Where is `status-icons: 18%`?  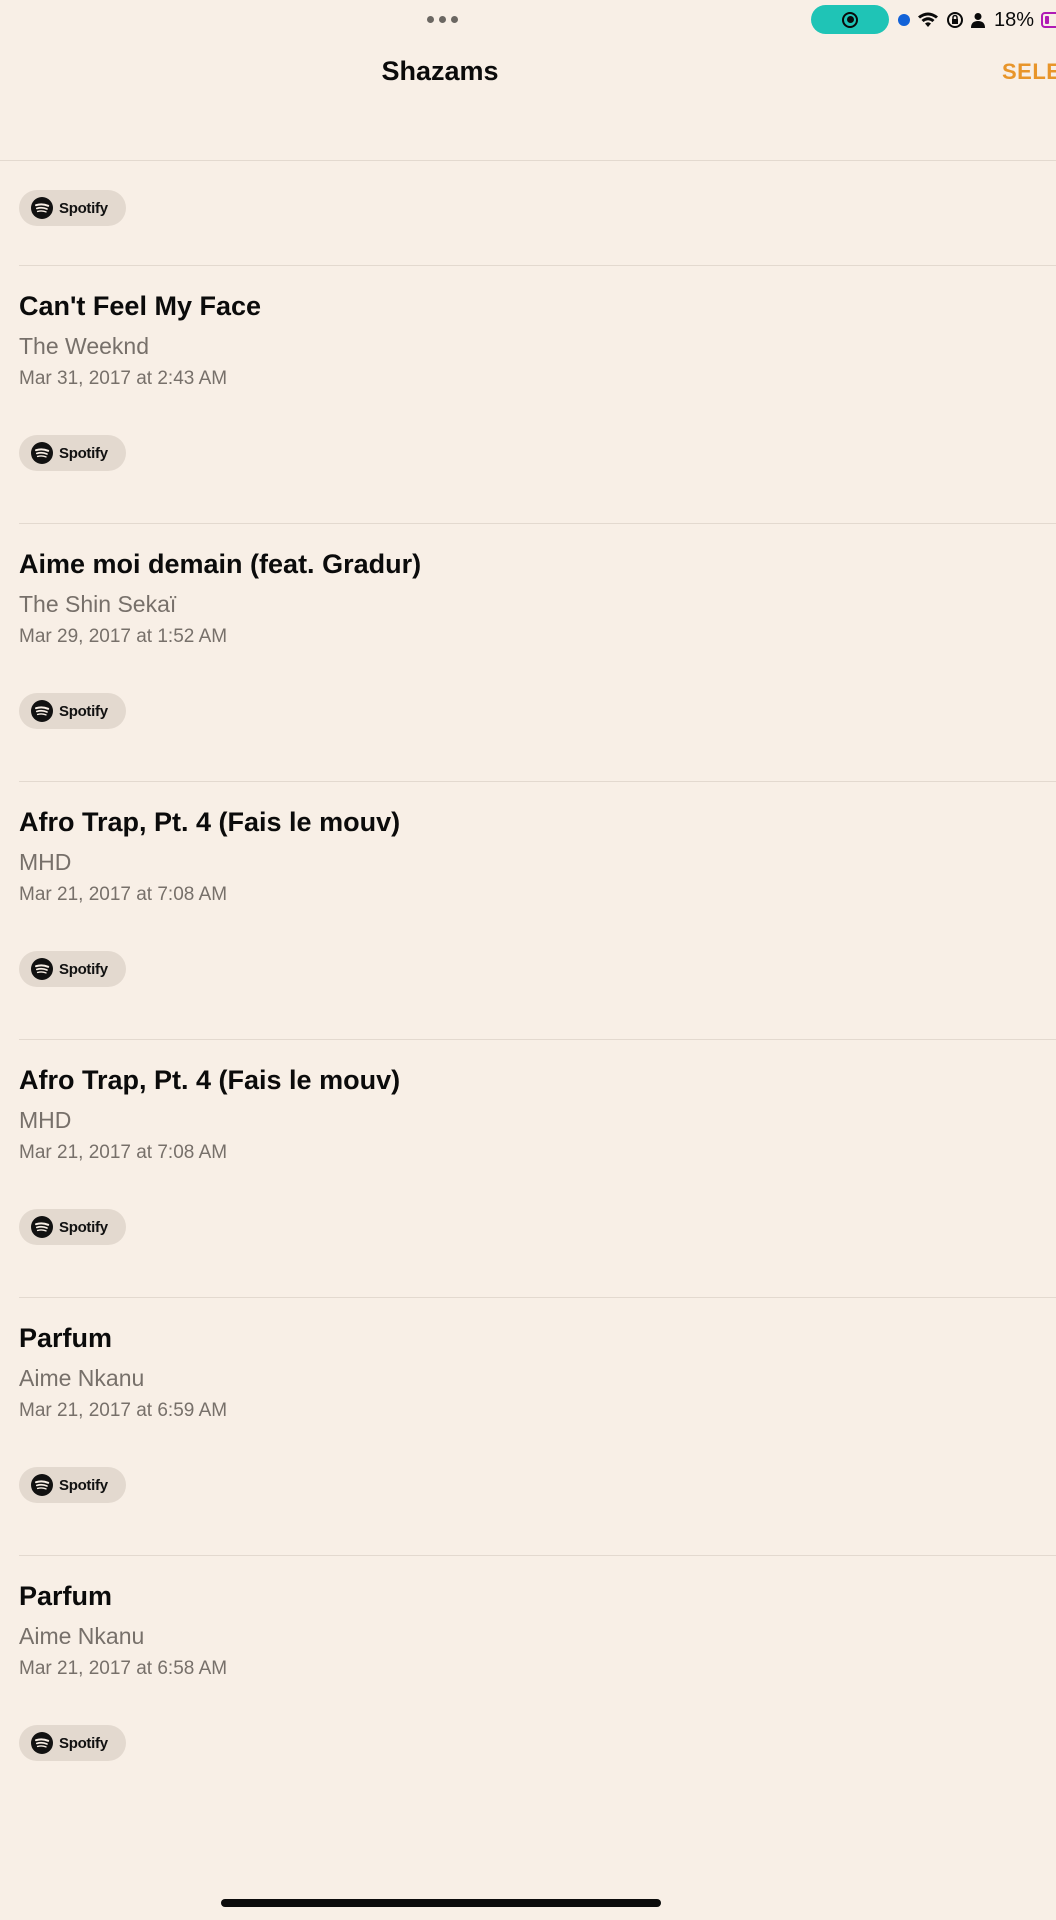
status-icons: 18% is located at coordinates (977, 20).